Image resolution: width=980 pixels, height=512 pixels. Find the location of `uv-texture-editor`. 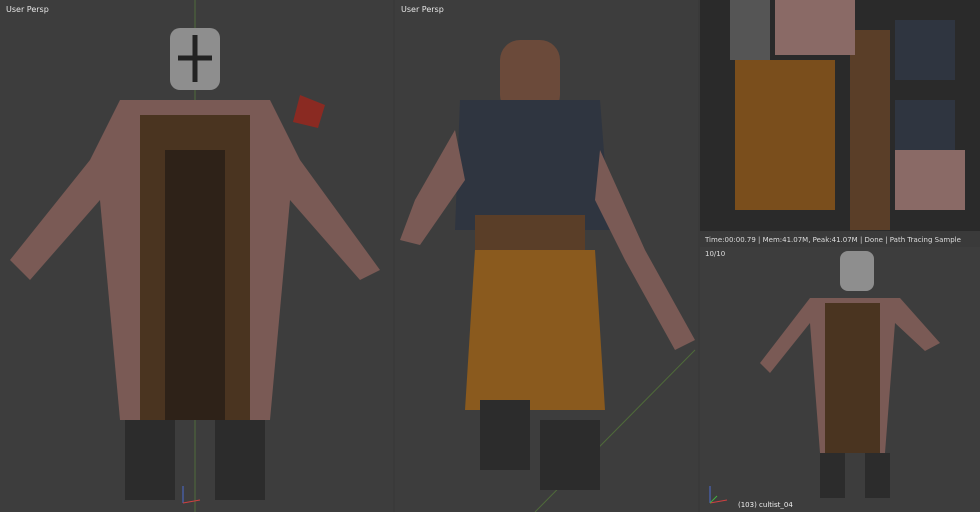

uv-texture-editor is located at coordinates (840, 115).